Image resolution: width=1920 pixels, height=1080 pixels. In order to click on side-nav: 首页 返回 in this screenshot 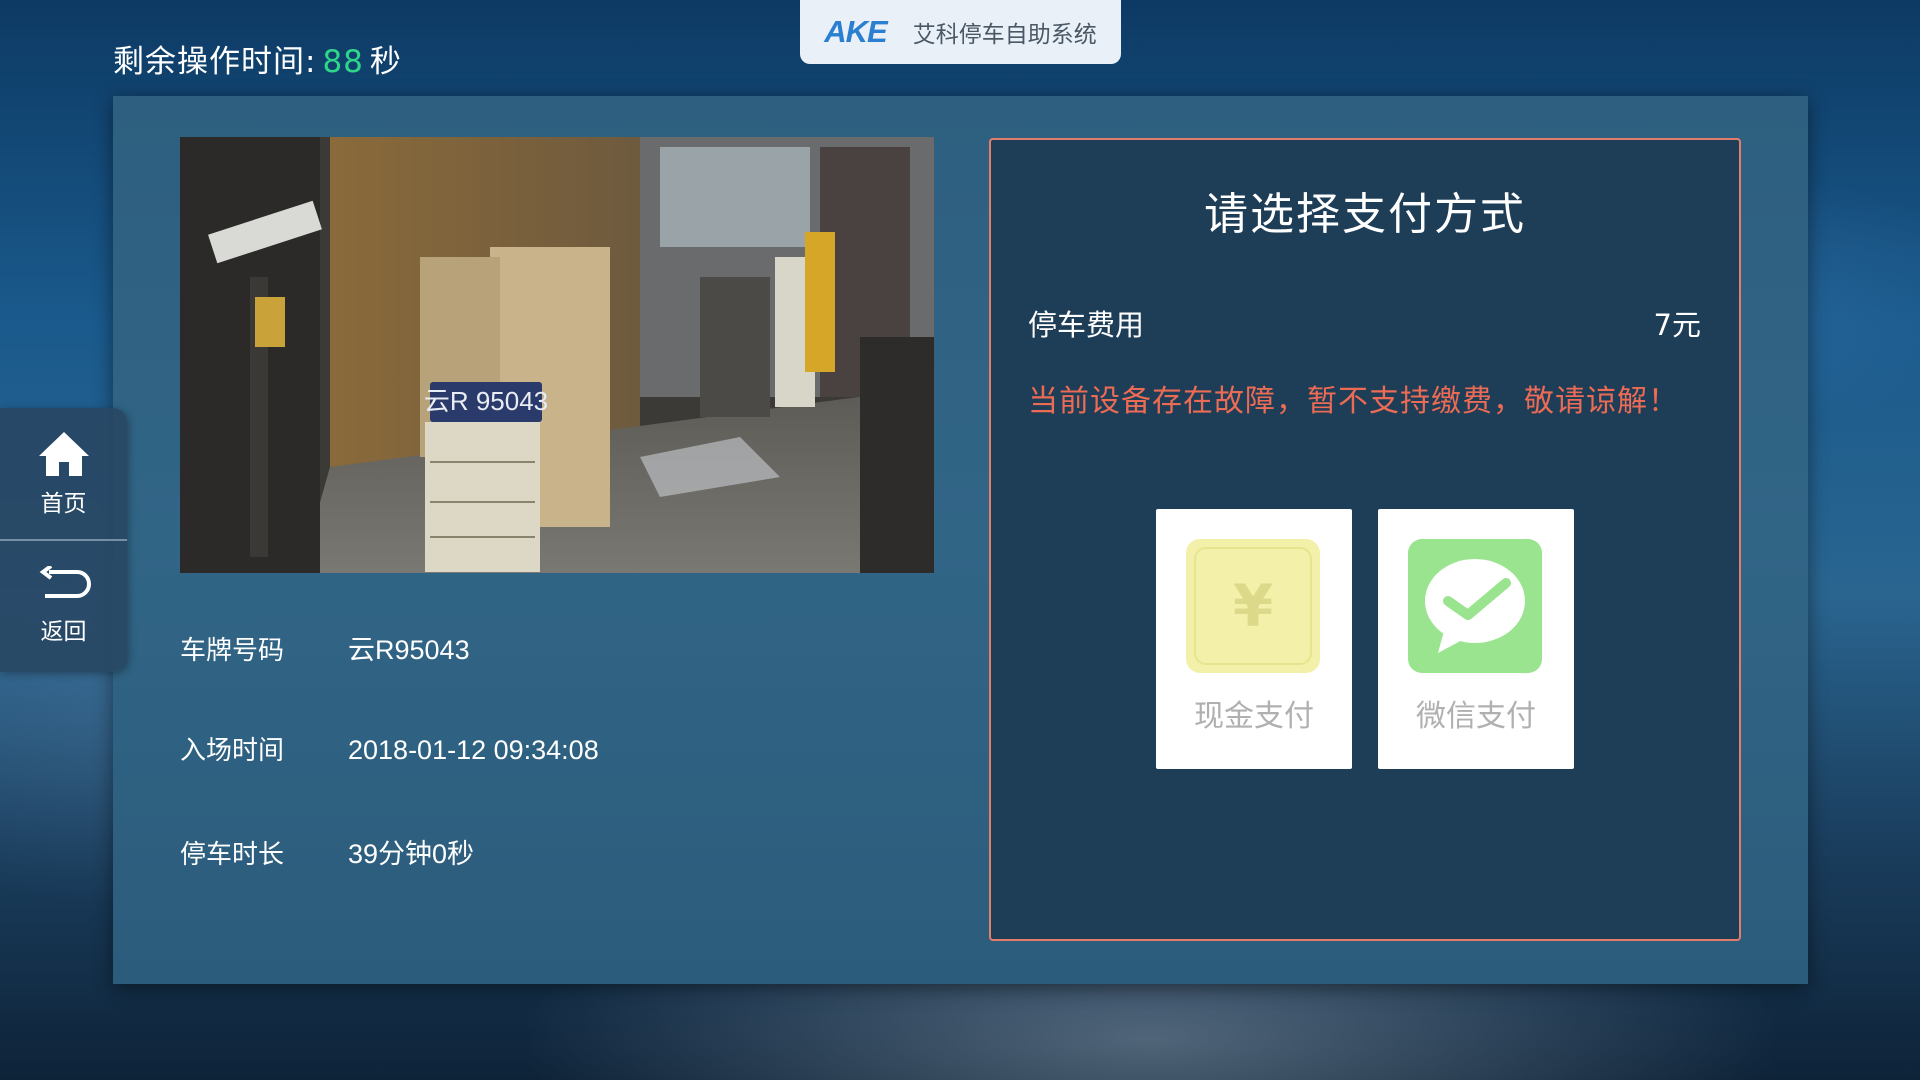, I will do `click(63, 540)`.